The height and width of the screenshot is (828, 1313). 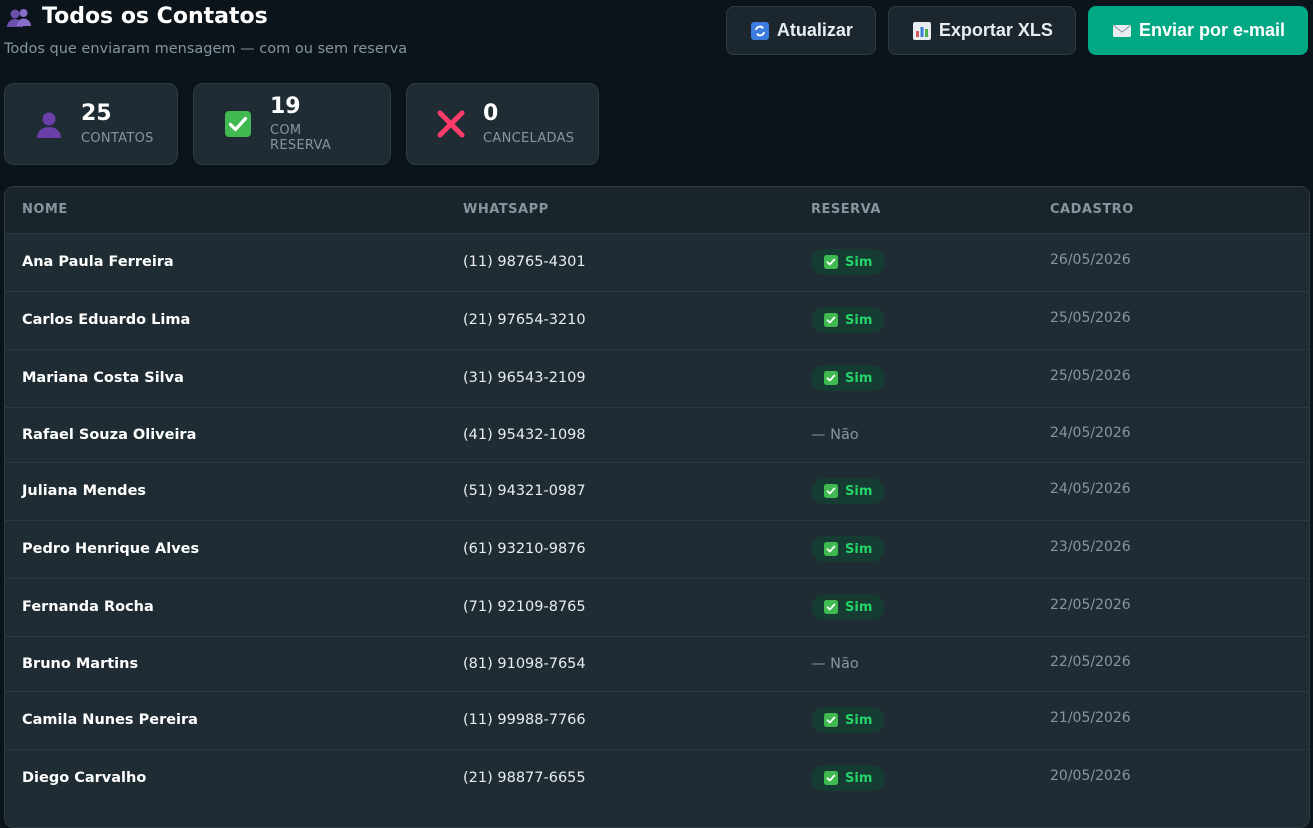 I want to click on page-title: Todos os Contatos, so click(x=137, y=16).